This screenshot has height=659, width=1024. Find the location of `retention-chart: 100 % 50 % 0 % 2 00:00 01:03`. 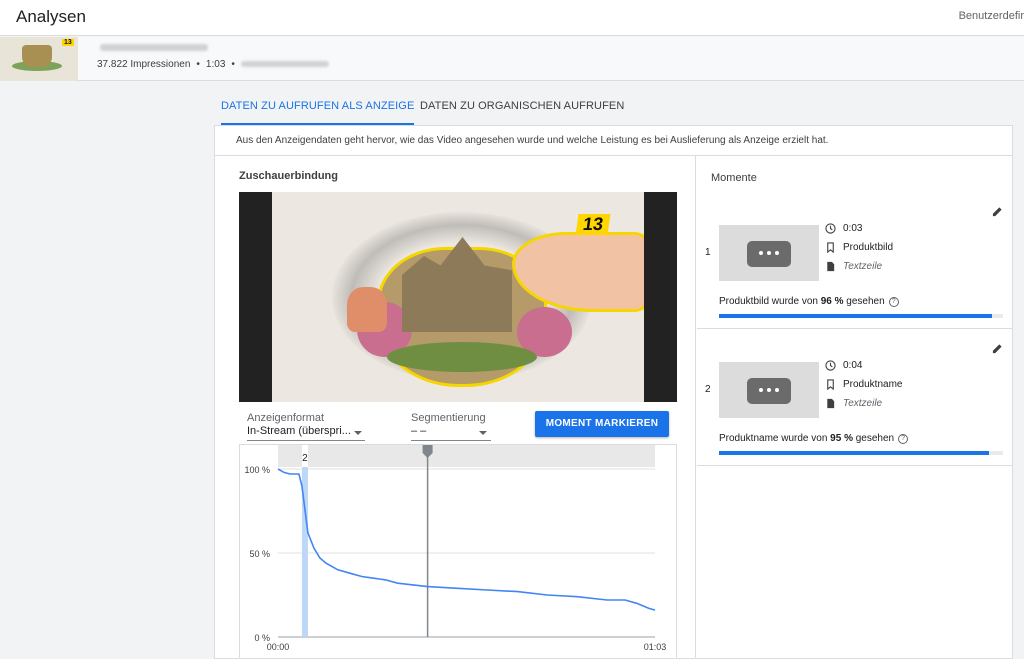

retention-chart: 100 % 50 % 0 % 2 00:00 01:03 is located at coordinates (458, 551).